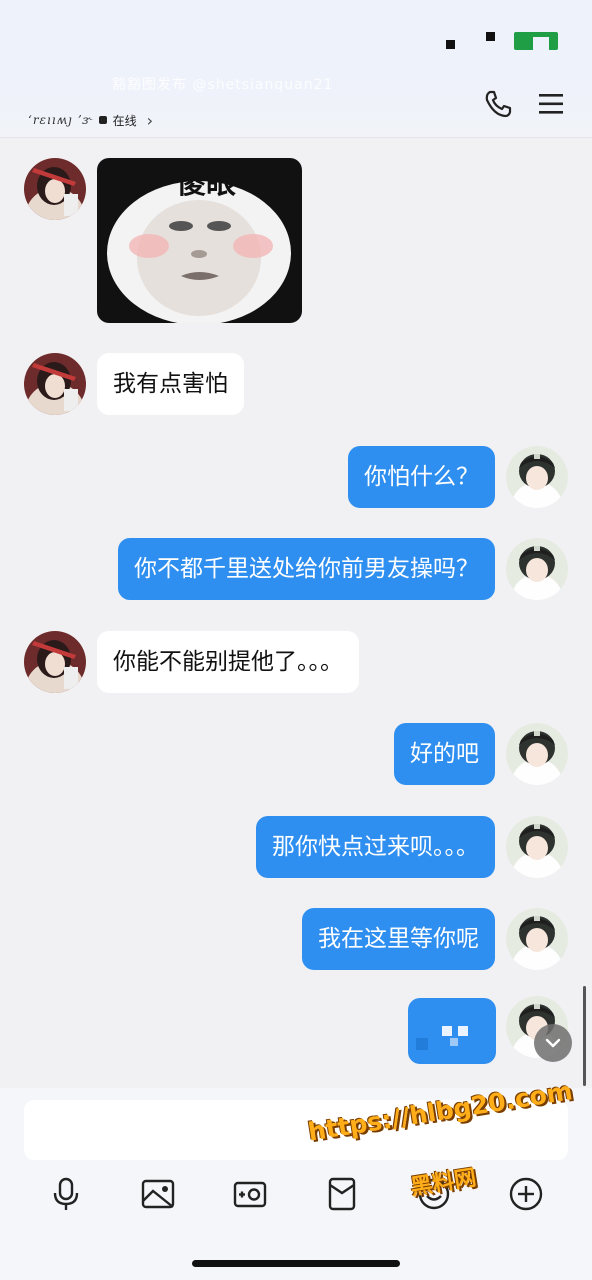 The image size is (592, 1280). I want to click on camera-icon, so click(250, 1194).